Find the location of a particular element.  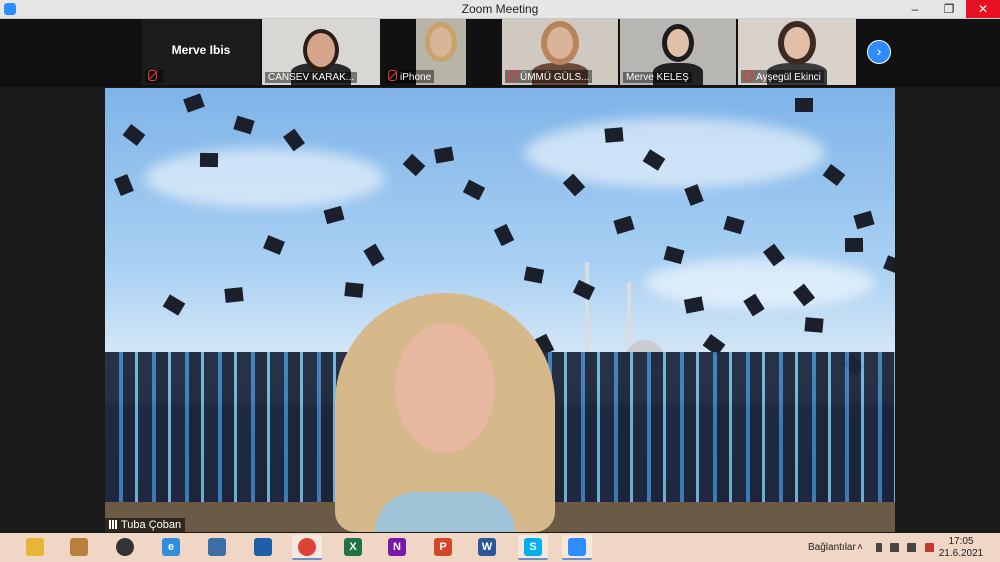

excel-icon: X is located at coordinates (353, 547).